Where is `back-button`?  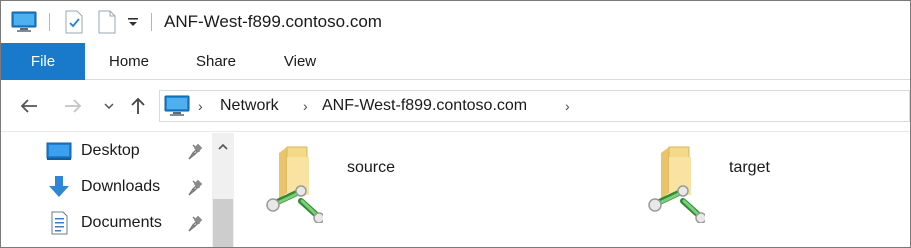
back-button is located at coordinates (29, 106).